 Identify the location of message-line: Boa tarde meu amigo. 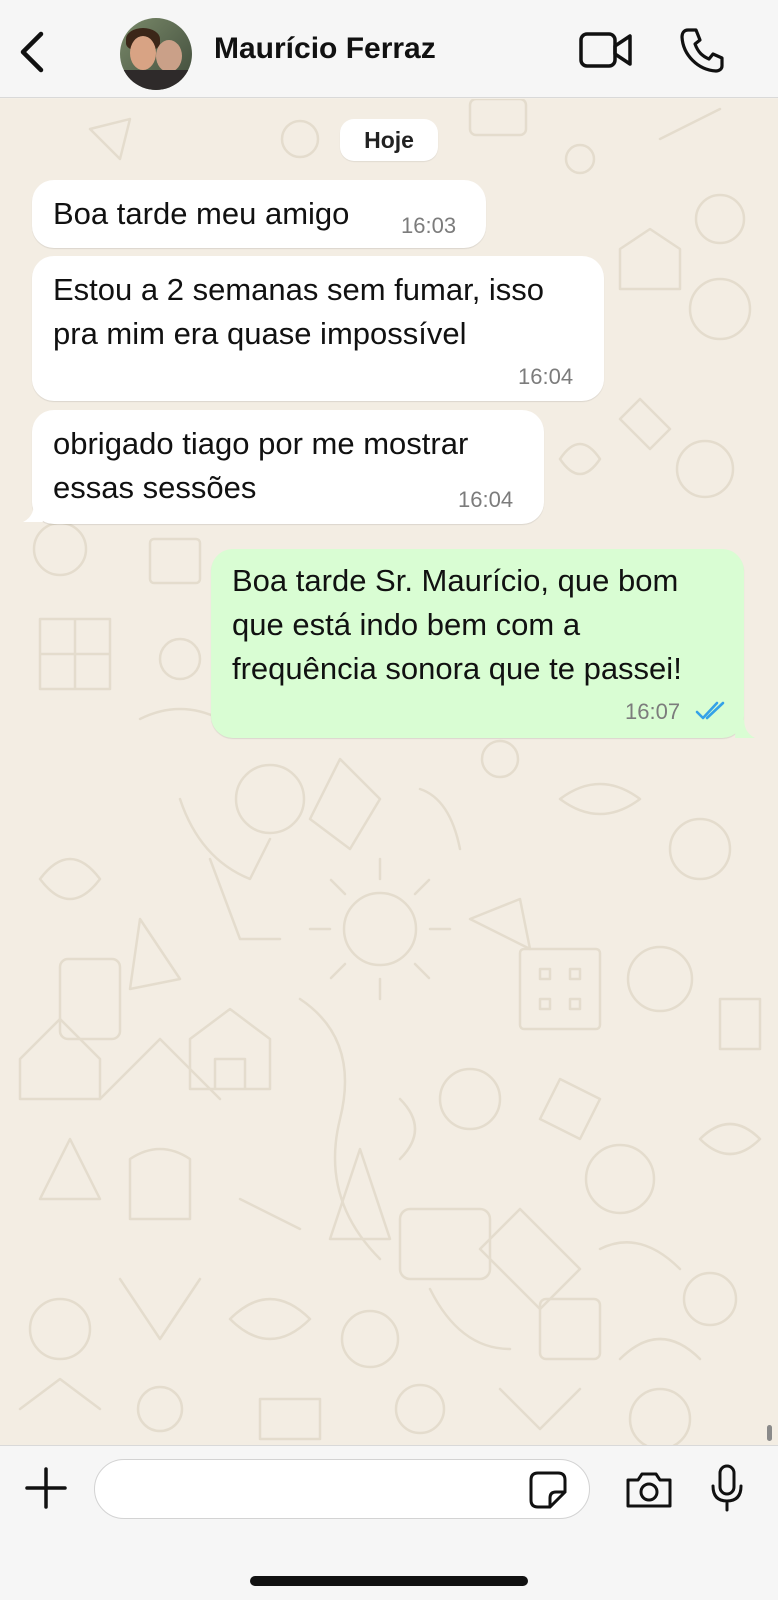
(201, 213).